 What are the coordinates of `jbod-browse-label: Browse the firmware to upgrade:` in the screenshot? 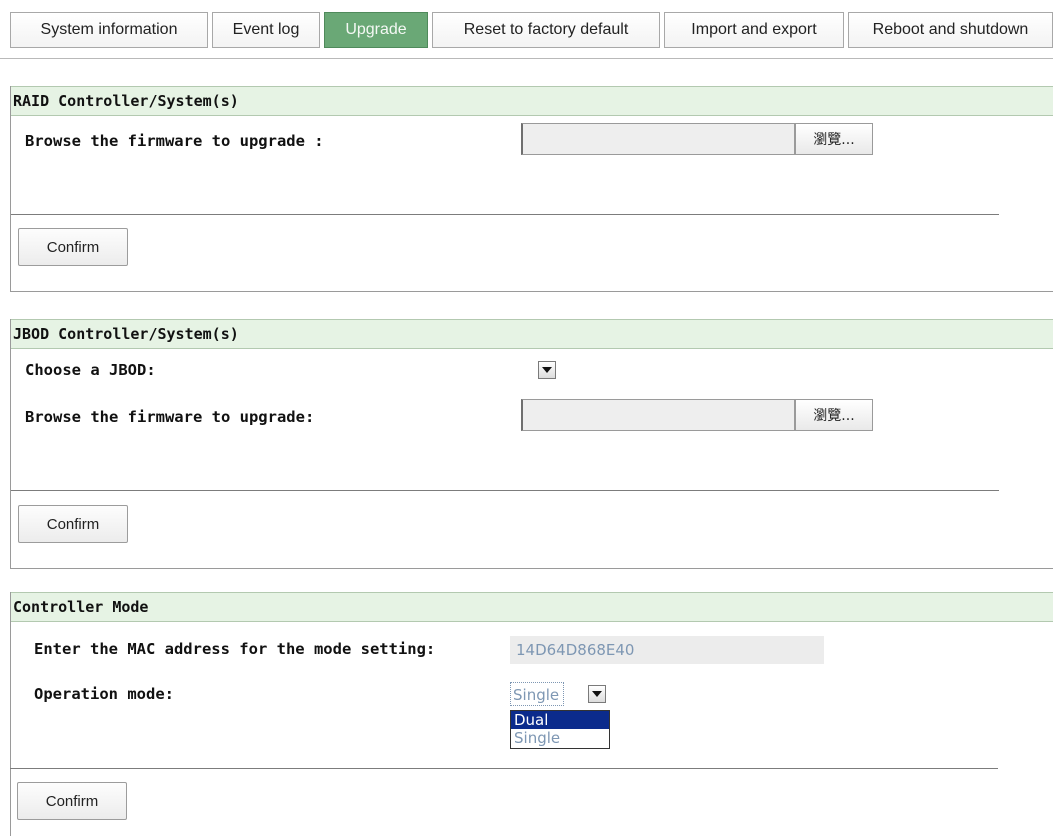 It's located at (170, 417).